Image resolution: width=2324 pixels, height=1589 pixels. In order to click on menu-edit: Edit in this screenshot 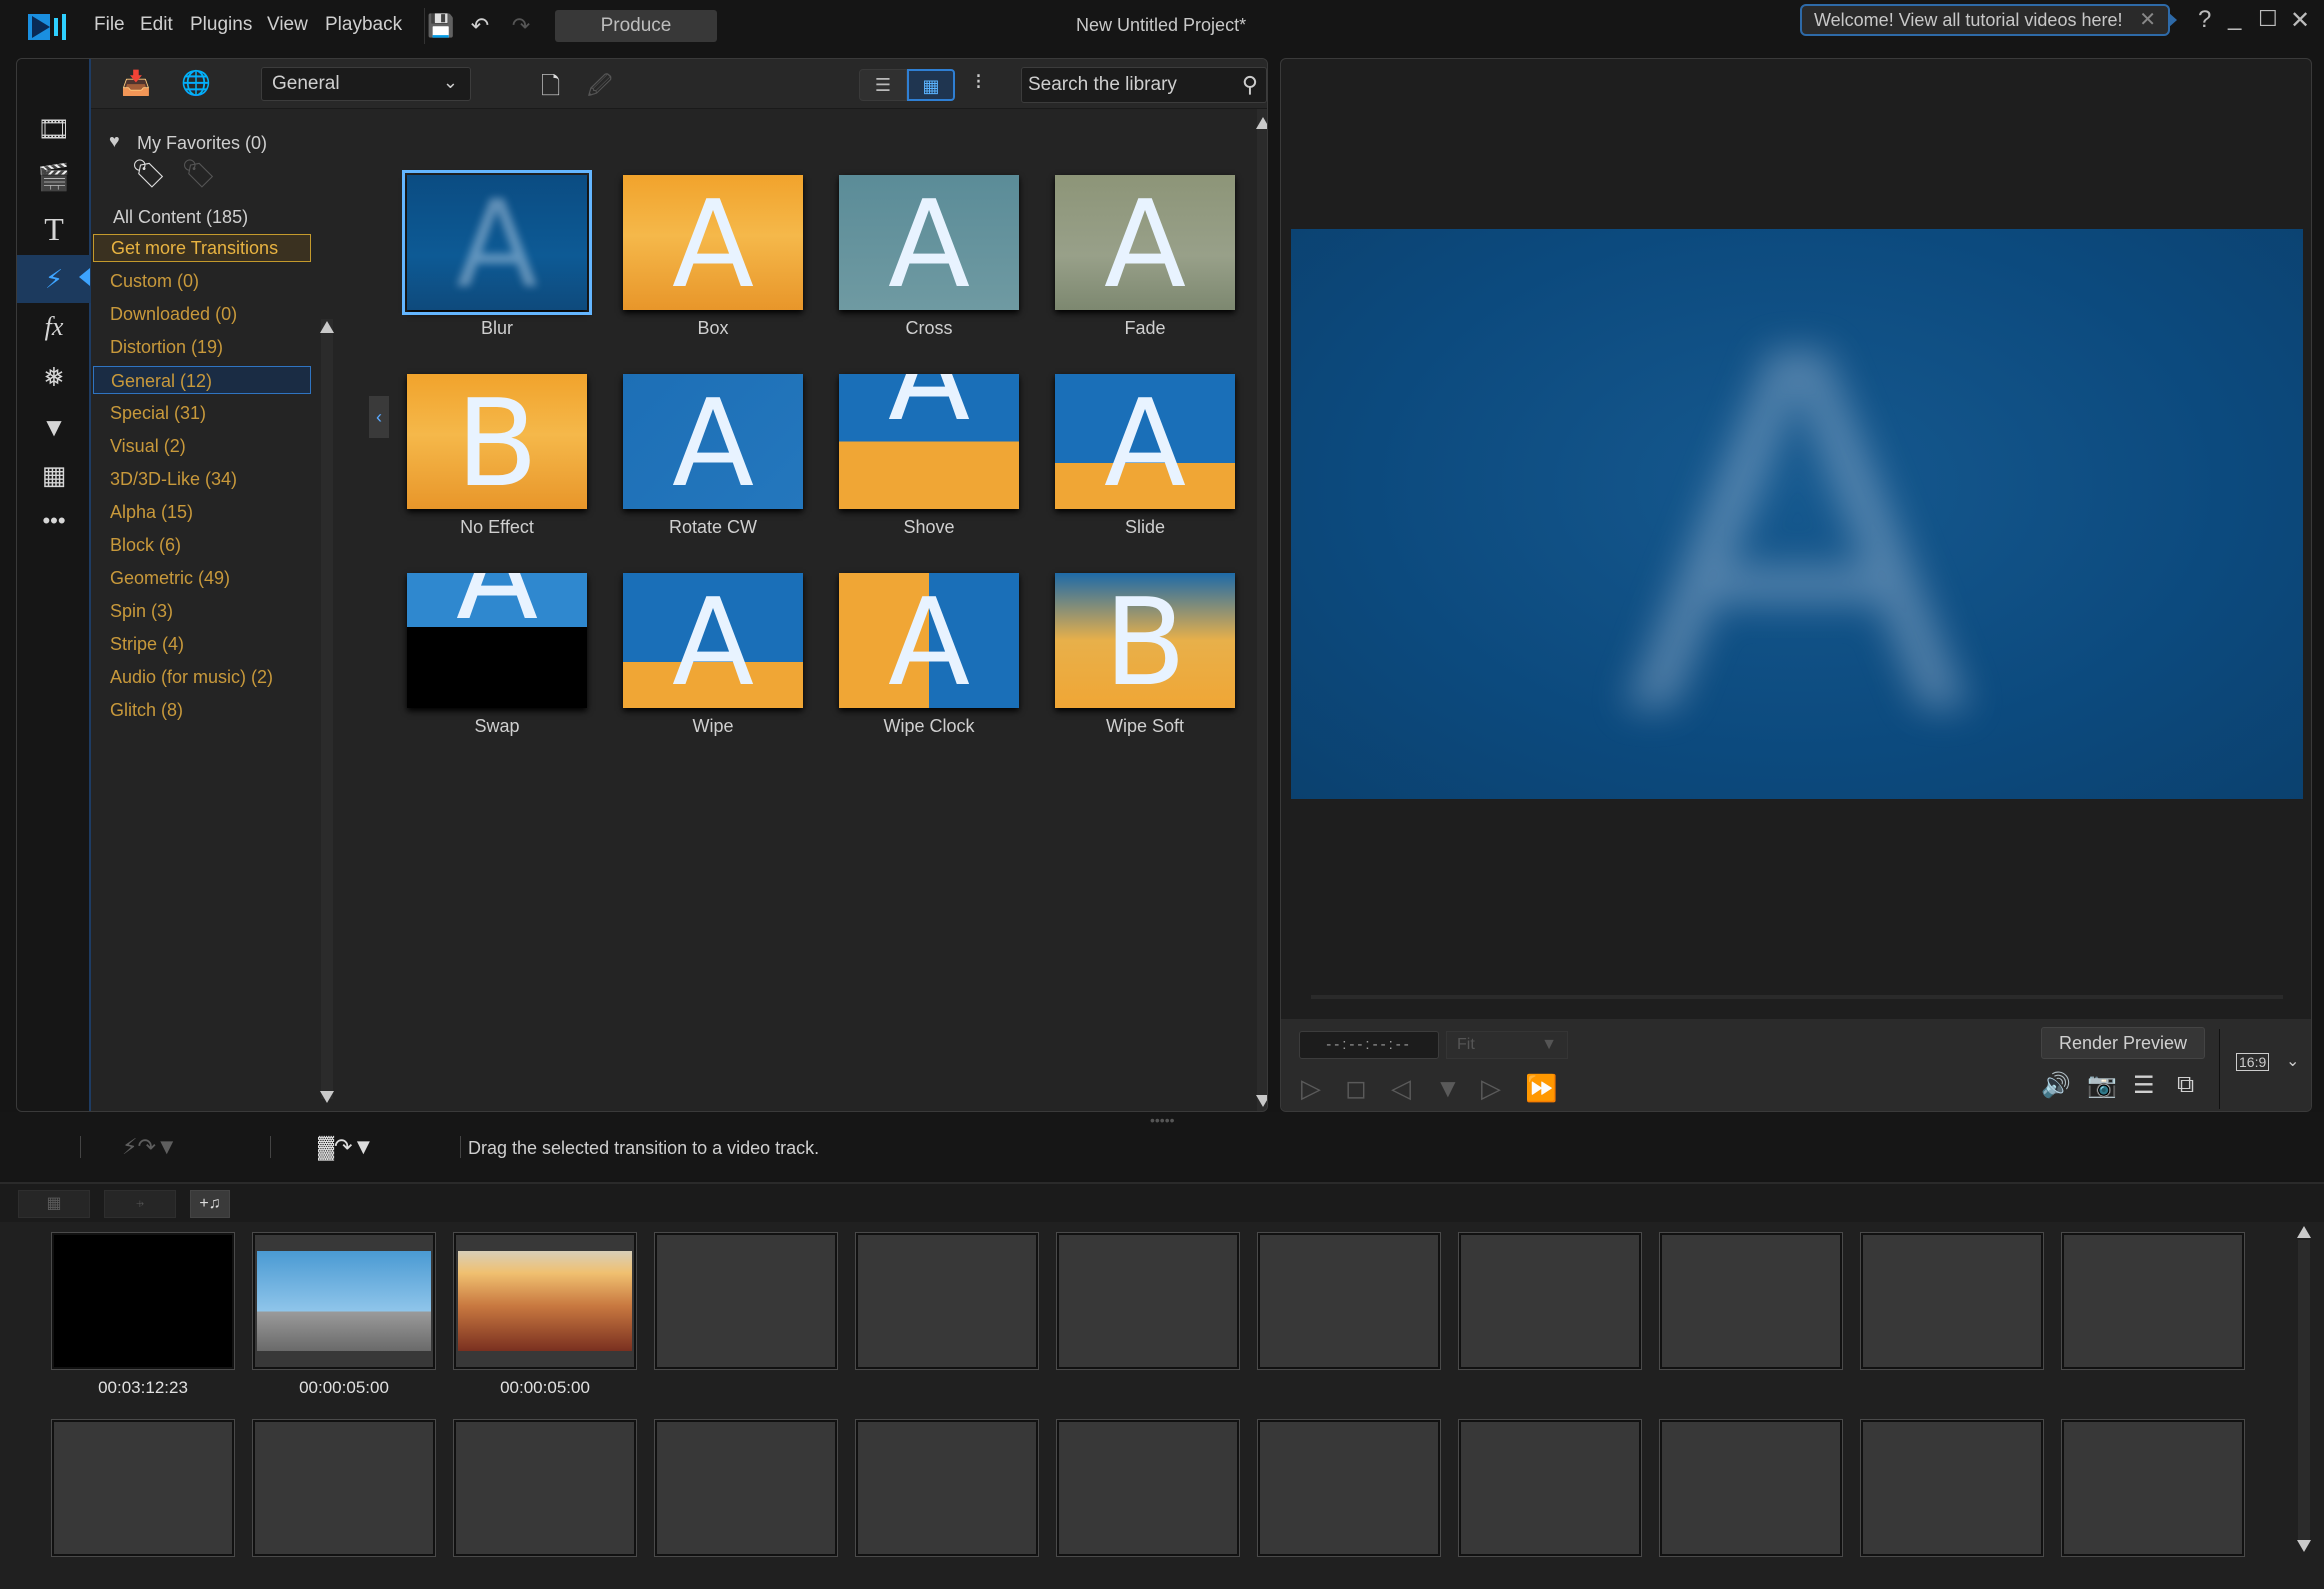, I will do `click(156, 25)`.